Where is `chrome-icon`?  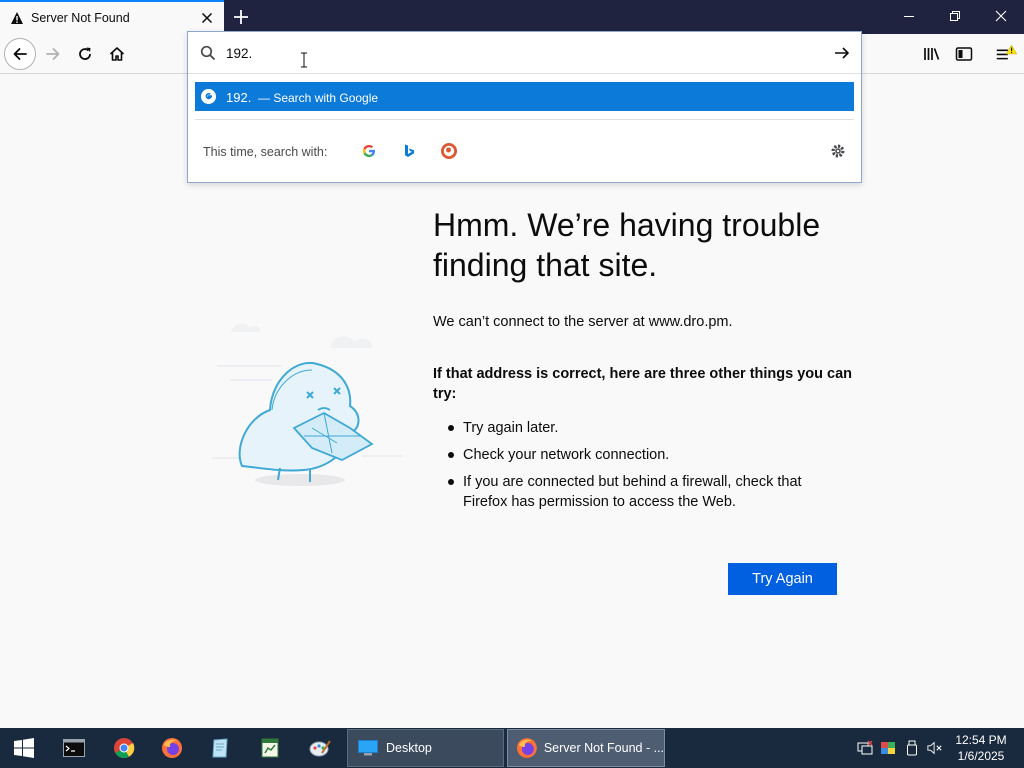
chrome-icon is located at coordinates (124, 748).